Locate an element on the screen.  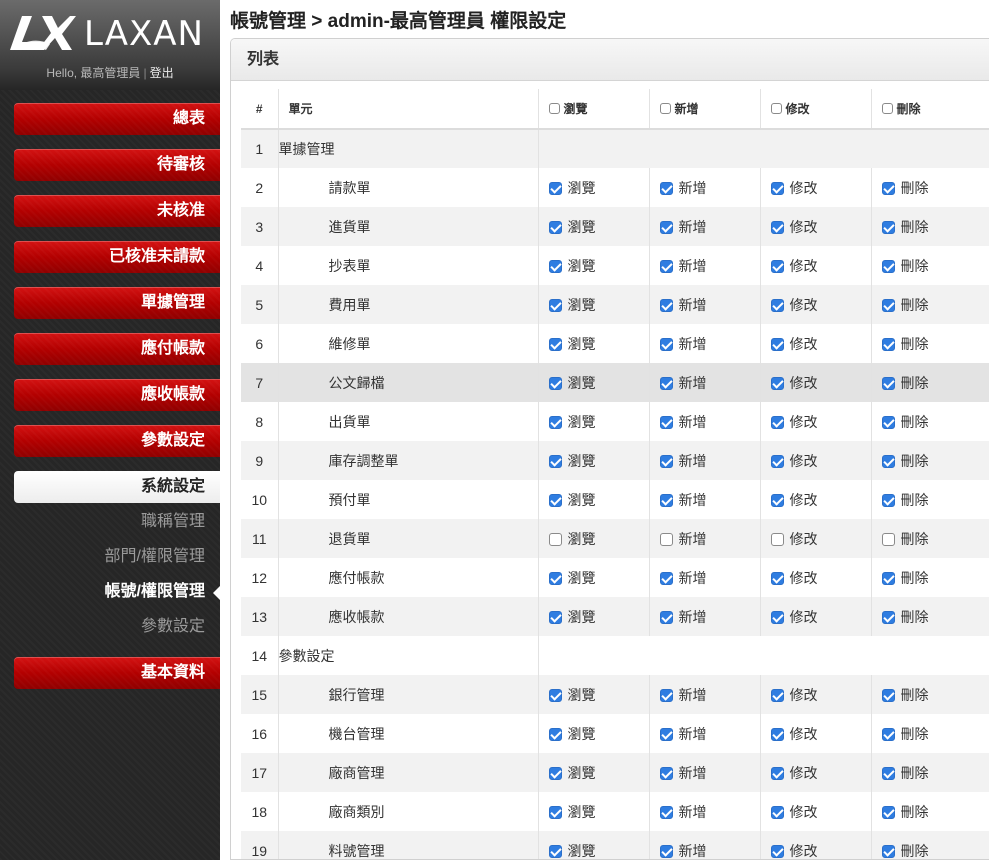
header-view: 瀏覽 is located at coordinates (593, 109).